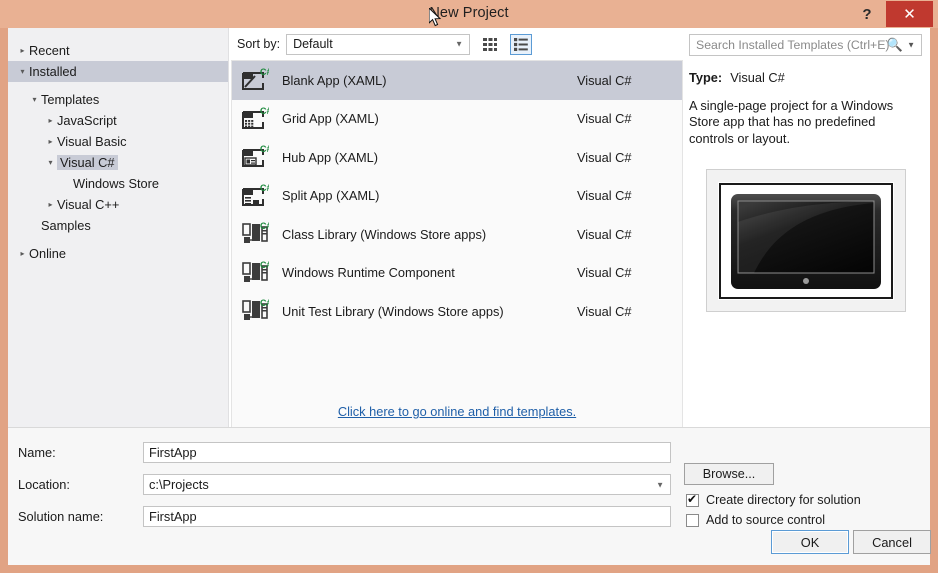 The height and width of the screenshot is (573, 938). What do you see at coordinates (173, 516) in the screenshot?
I see `solution-name-value: FirstApp` at bounding box center [173, 516].